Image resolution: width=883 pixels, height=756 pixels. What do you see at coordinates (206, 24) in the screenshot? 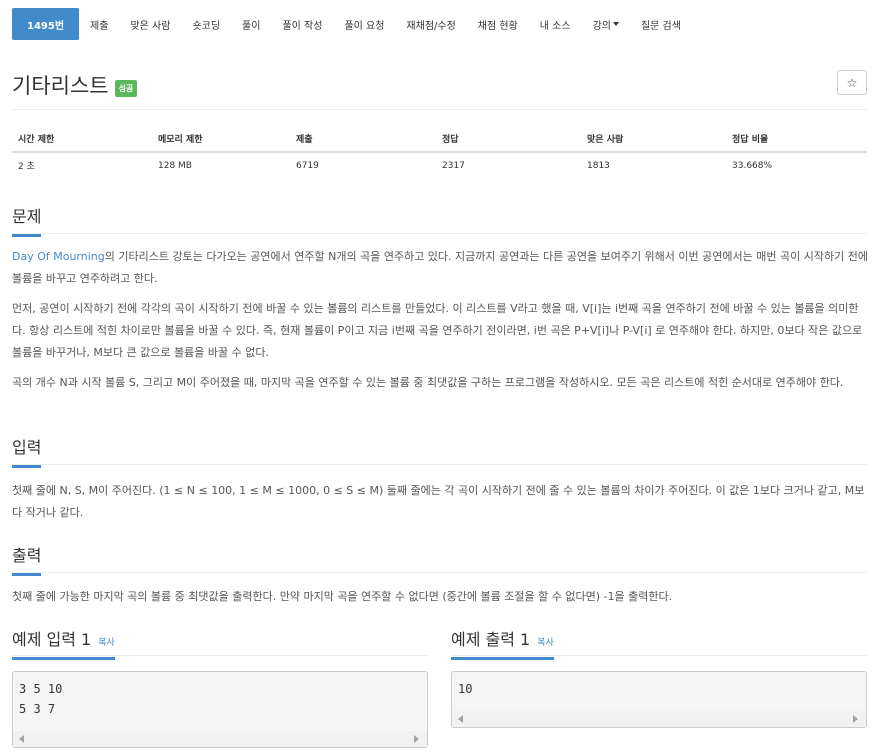
I see `tab-short-coding: 숏코딩` at bounding box center [206, 24].